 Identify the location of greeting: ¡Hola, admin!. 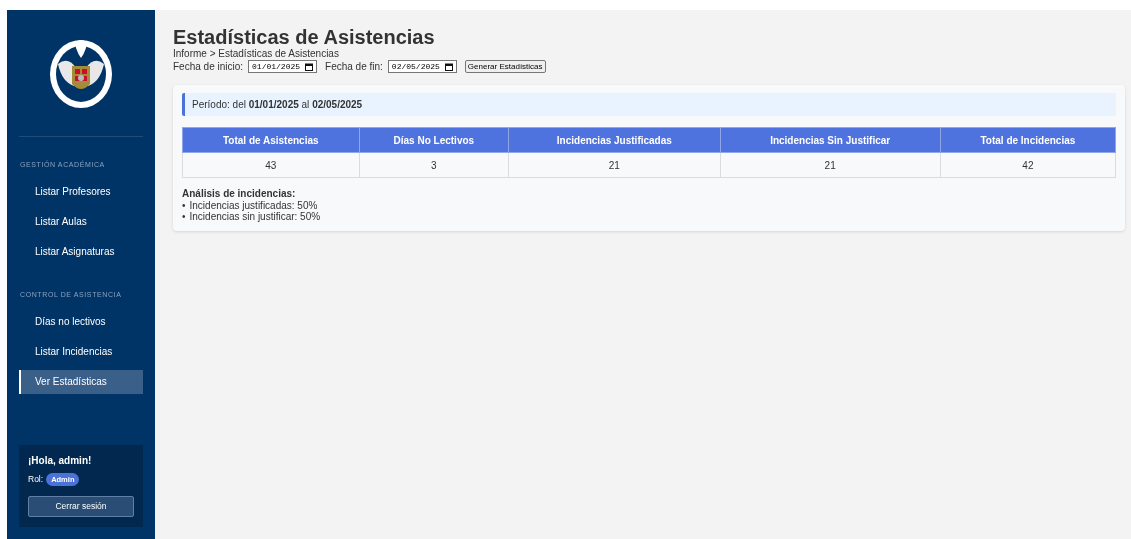
(60, 461).